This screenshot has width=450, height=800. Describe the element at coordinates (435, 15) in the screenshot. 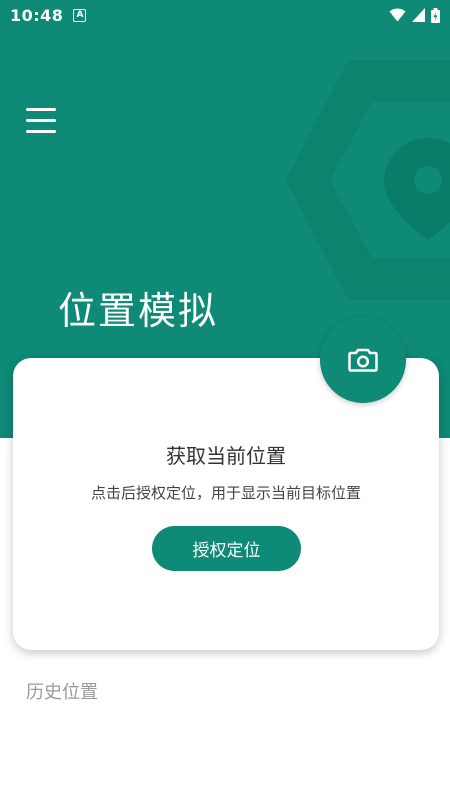

I see `battery-icon` at that location.